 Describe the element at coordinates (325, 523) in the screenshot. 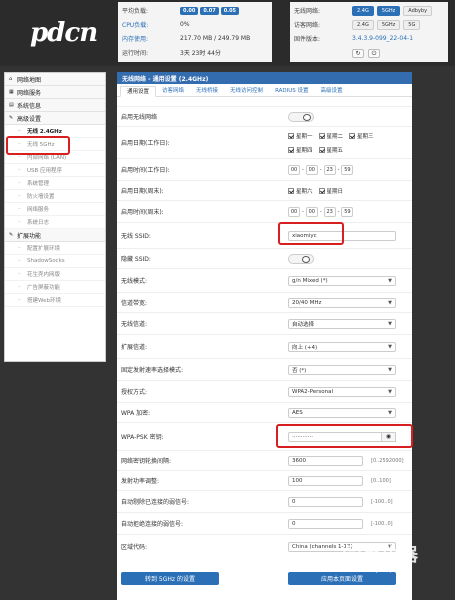

I see `reject-rssi-input: 0` at that location.